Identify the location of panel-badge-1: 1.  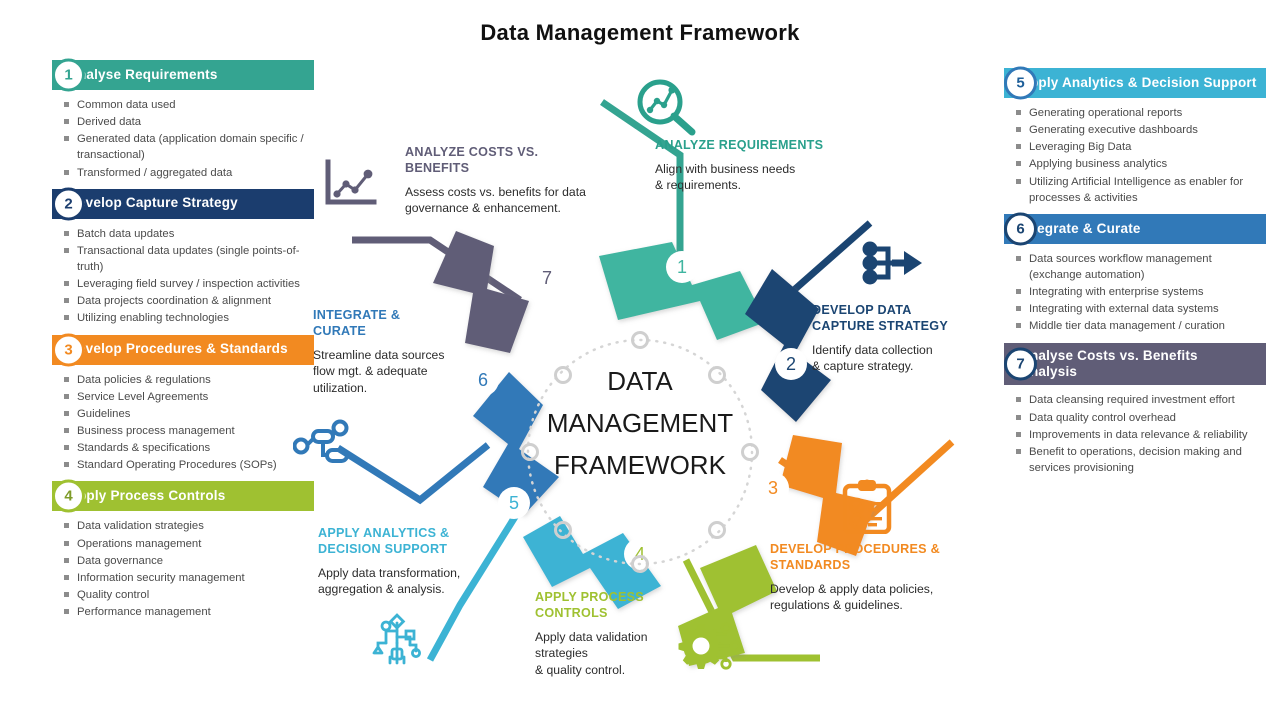
(68, 75).